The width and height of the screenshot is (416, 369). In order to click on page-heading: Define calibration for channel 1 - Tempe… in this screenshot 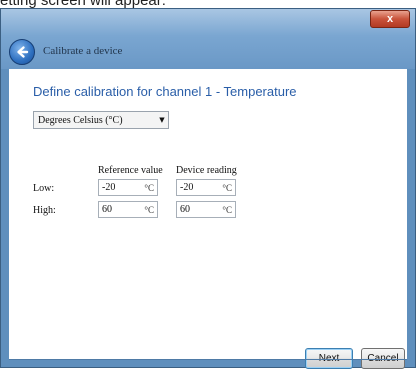, I will do `click(165, 91)`.